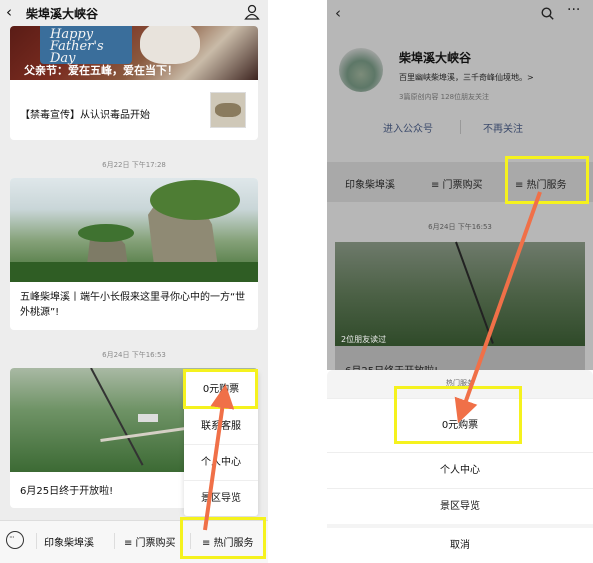  What do you see at coordinates (221, 498) in the screenshot?
I see `menu-item-scenic-guide: 景区导览` at bounding box center [221, 498].